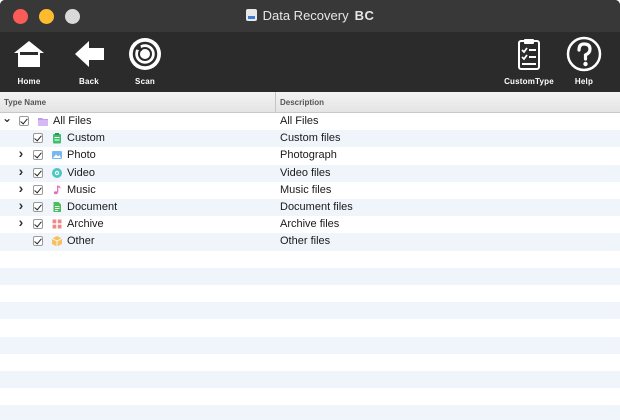  Describe the element at coordinates (305, 15) in the screenshot. I see `window-title-text: Data Recovery` at that location.